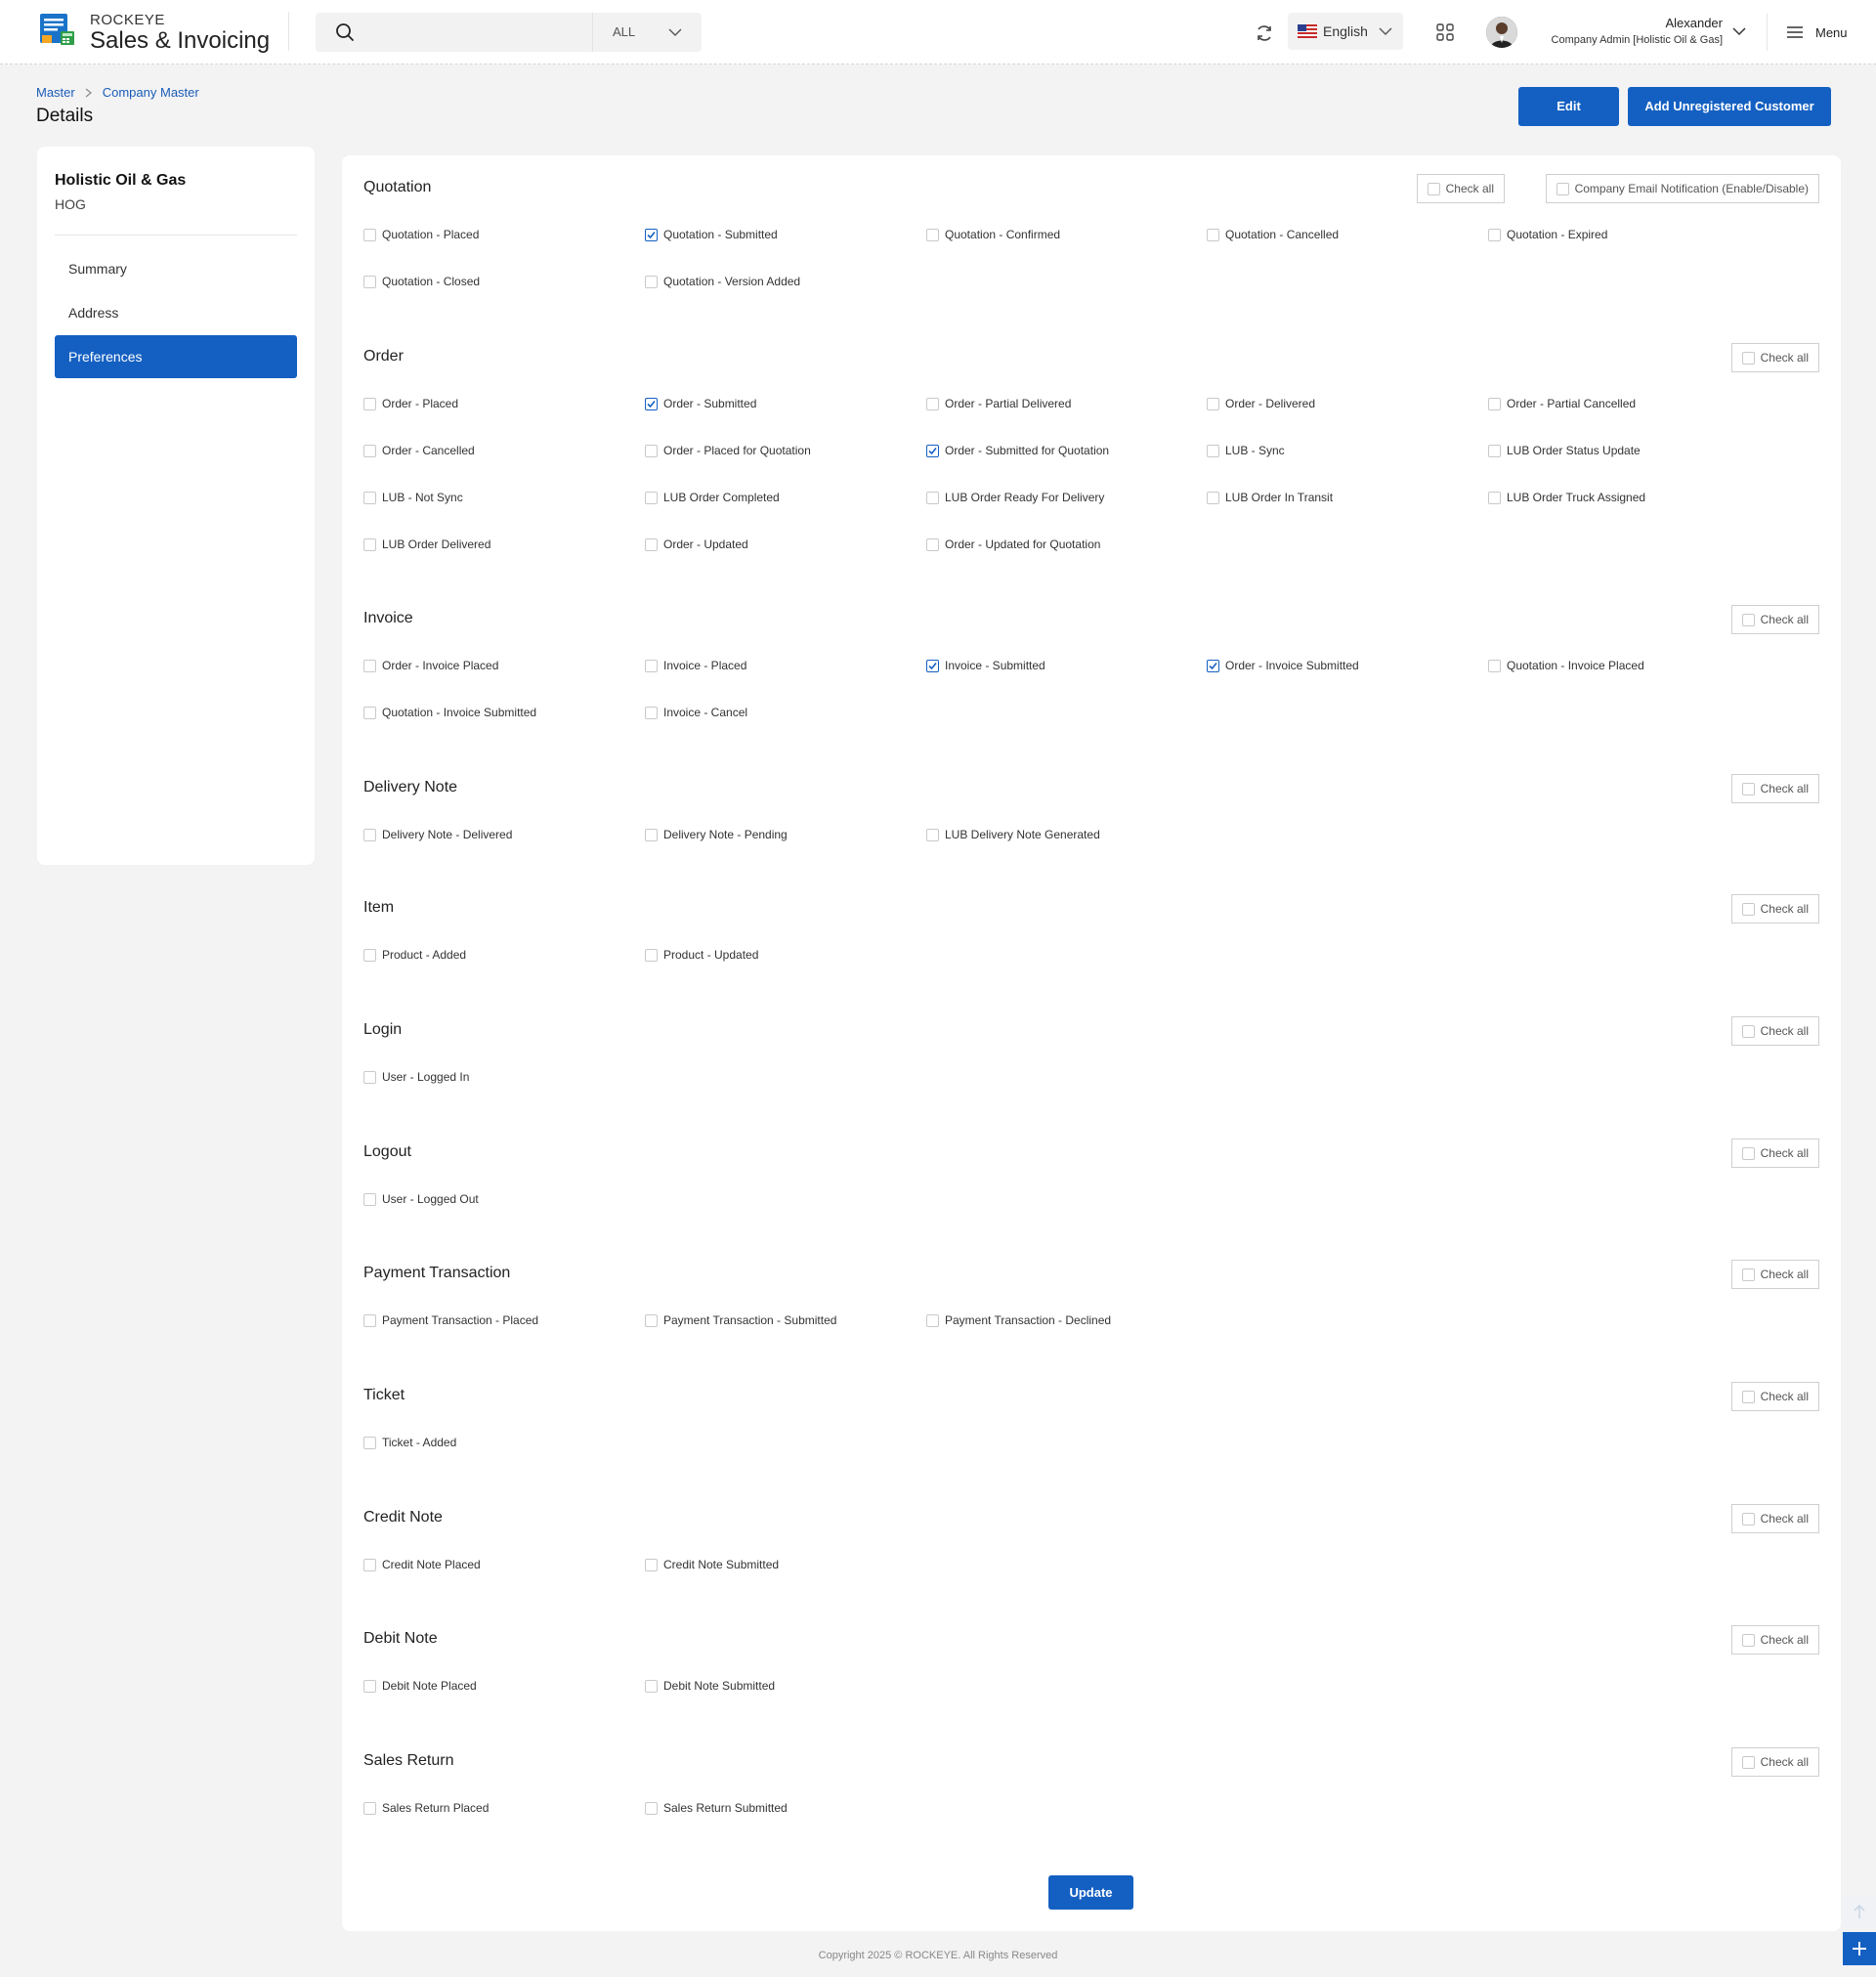 The image size is (1876, 1977). What do you see at coordinates (1859, 1911) in the screenshot?
I see `scroll-top-button` at bounding box center [1859, 1911].